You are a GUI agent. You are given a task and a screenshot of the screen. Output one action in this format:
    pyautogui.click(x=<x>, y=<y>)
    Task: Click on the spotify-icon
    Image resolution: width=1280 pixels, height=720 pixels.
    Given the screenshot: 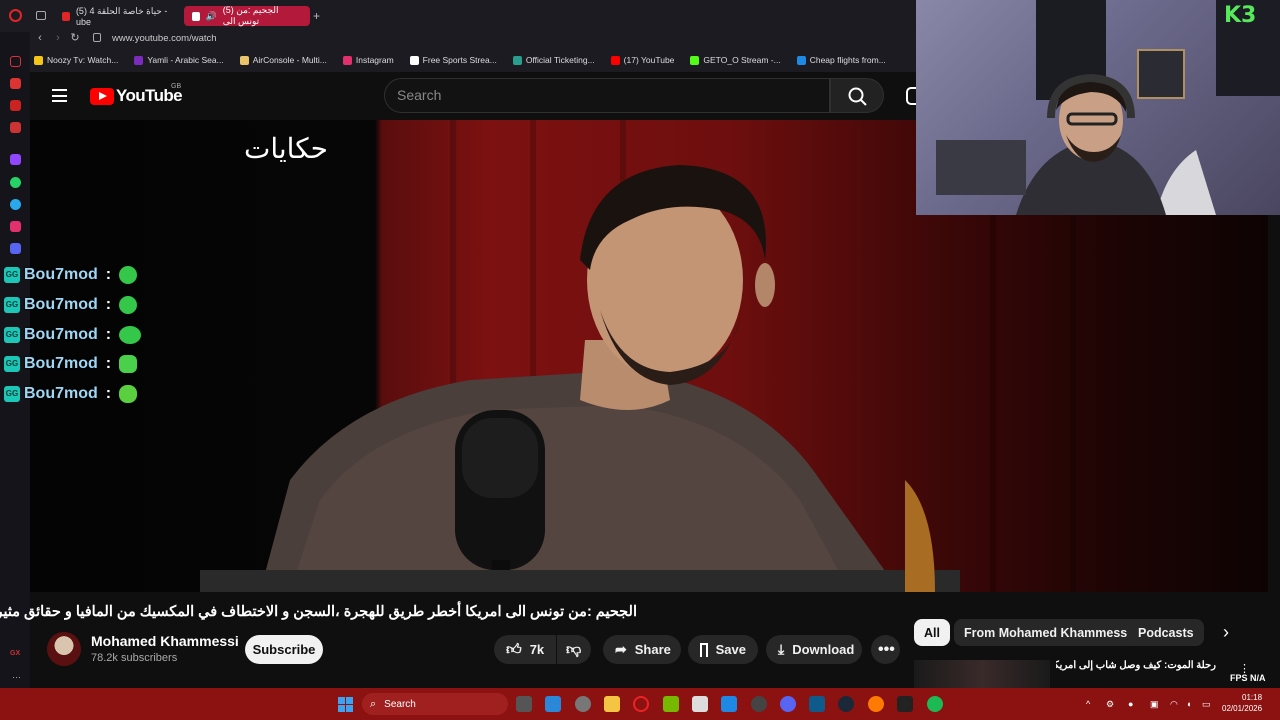 What is the action you would take?
    pyautogui.click(x=935, y=704)
    